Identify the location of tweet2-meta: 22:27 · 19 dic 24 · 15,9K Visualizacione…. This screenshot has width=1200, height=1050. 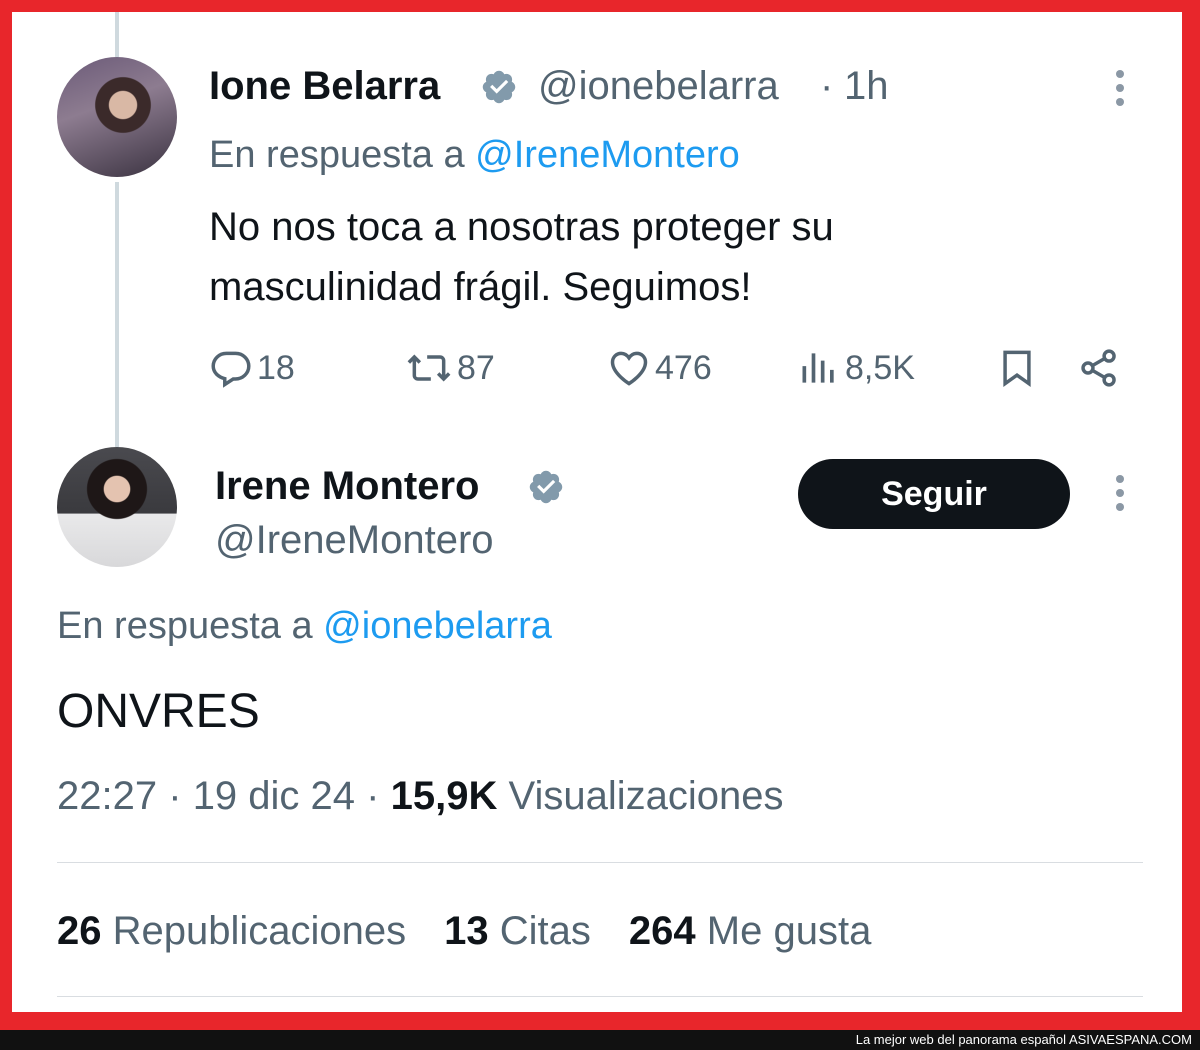
(420, 796).